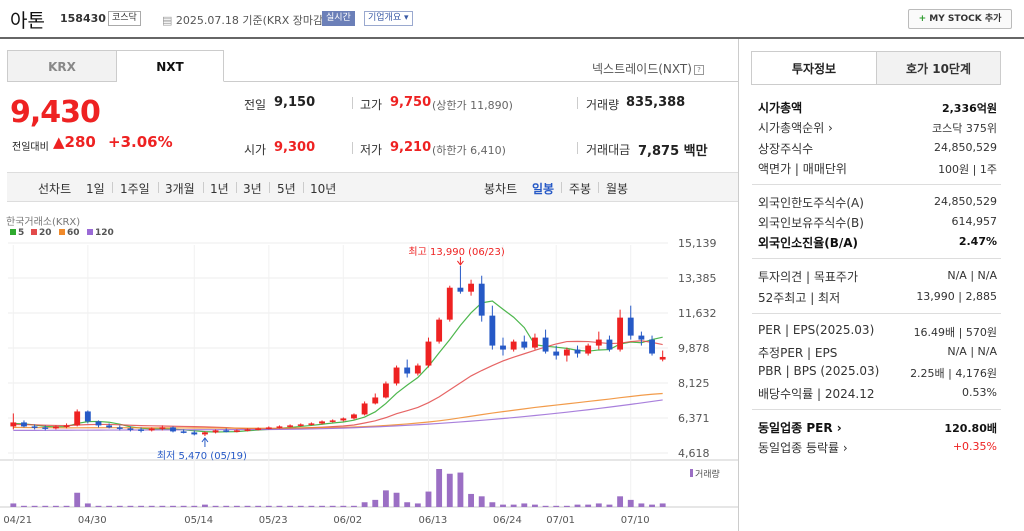 The image size is (1024, 531). I want to click on nextrade-label: 넥스트레이드(NXT)?, so click(648, 68).